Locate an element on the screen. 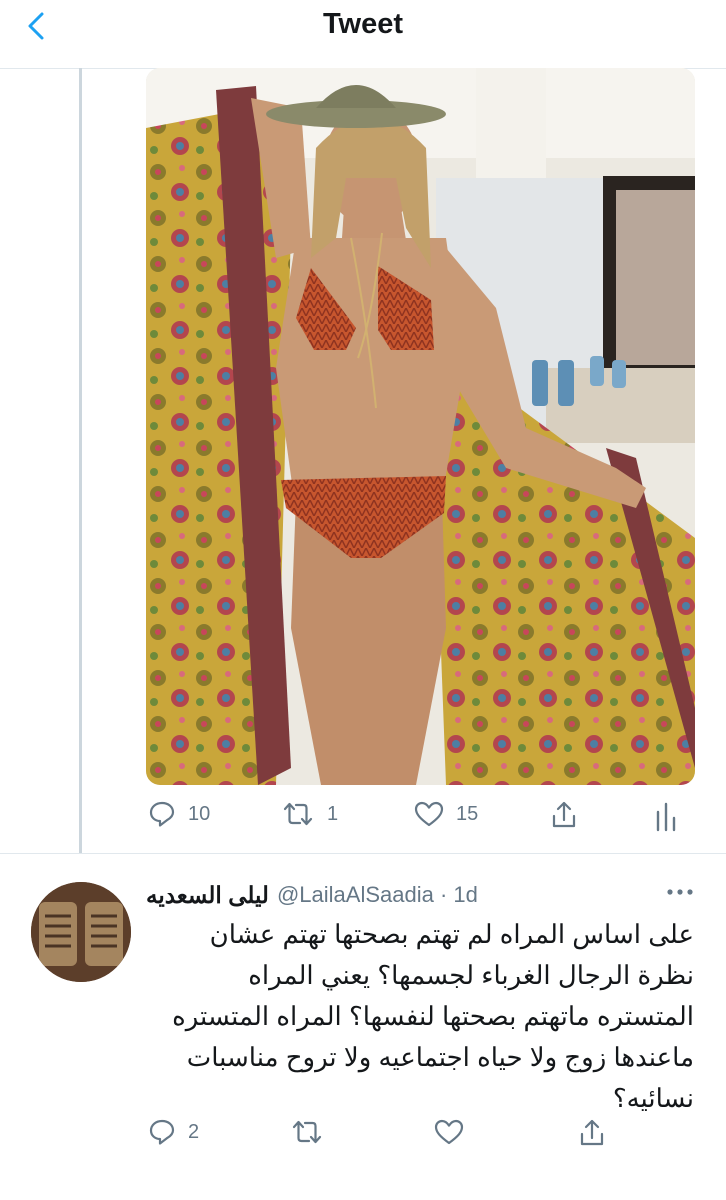 The width and height of the screenshot is (726, 1200). thread-connector-line is located at coordinates (80, 461).